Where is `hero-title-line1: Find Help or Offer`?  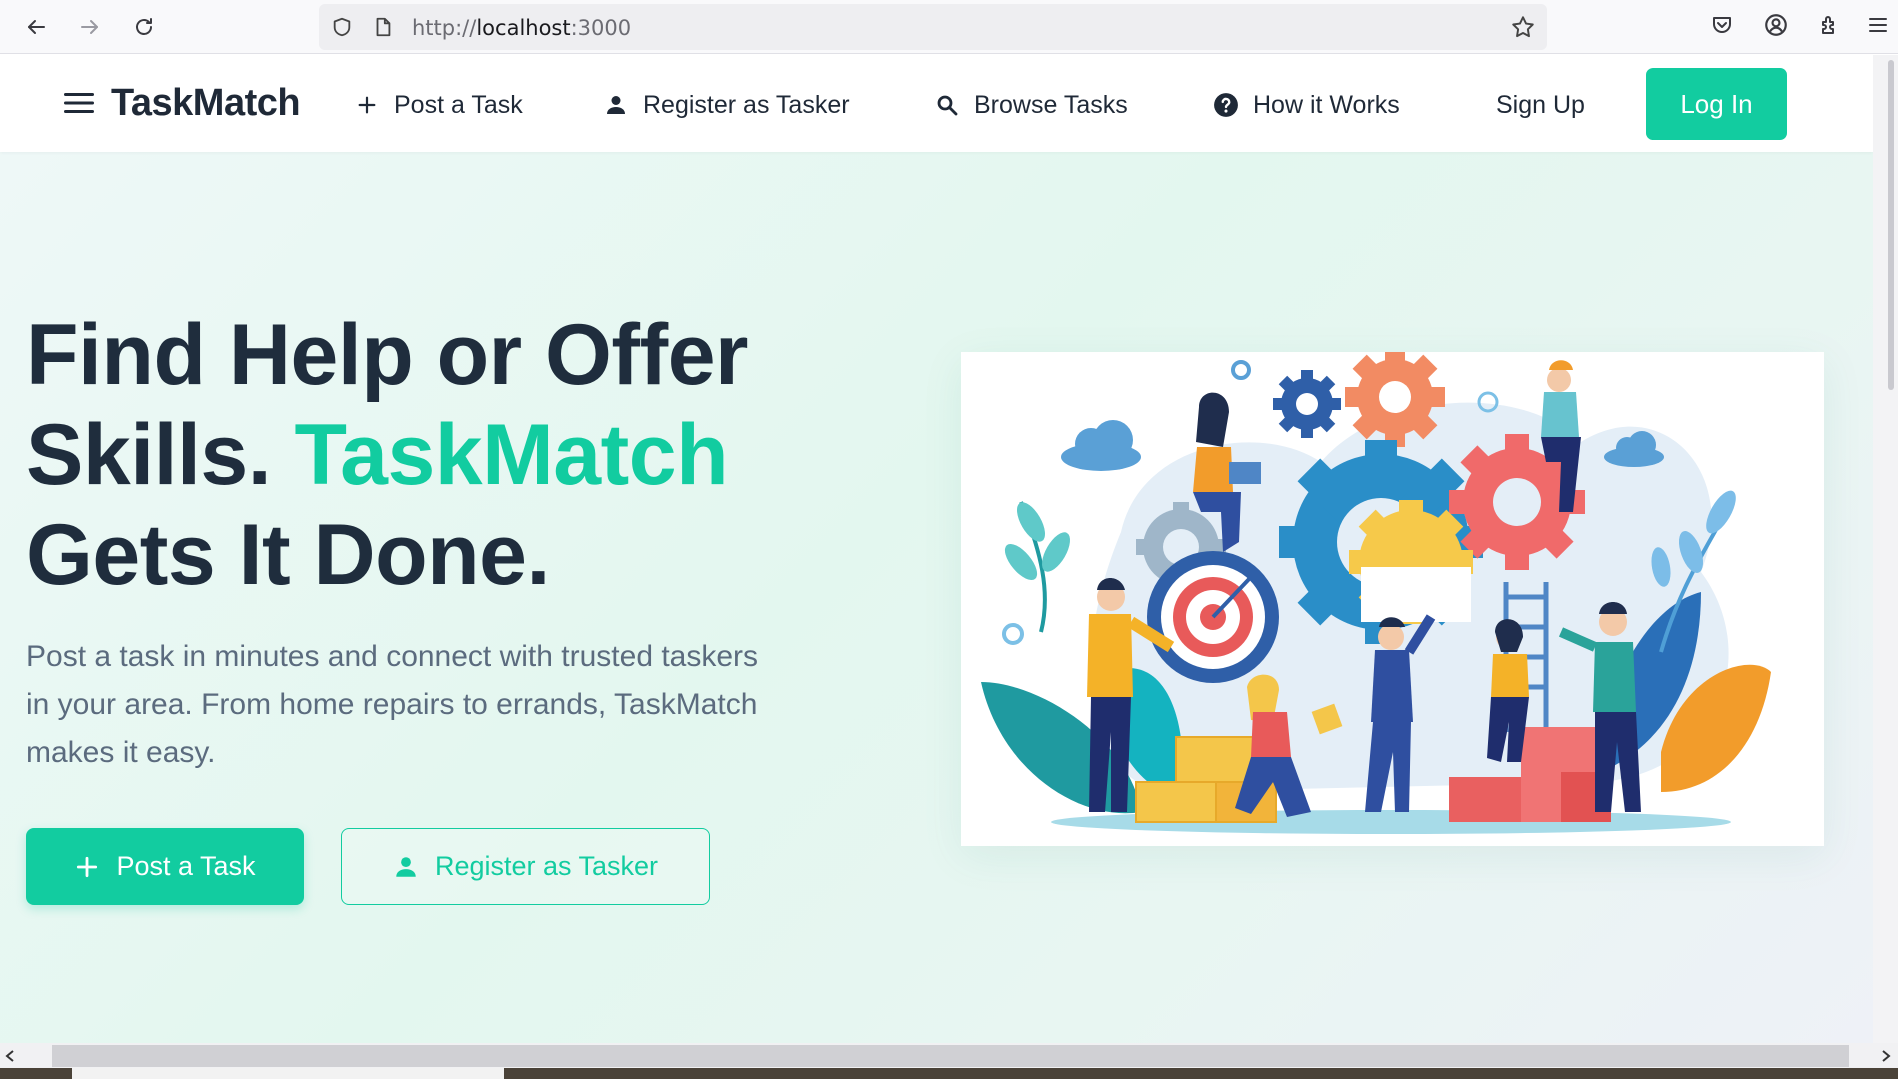
hero-title-line1: Find Help or Offer is located at coordinates (387, 355).